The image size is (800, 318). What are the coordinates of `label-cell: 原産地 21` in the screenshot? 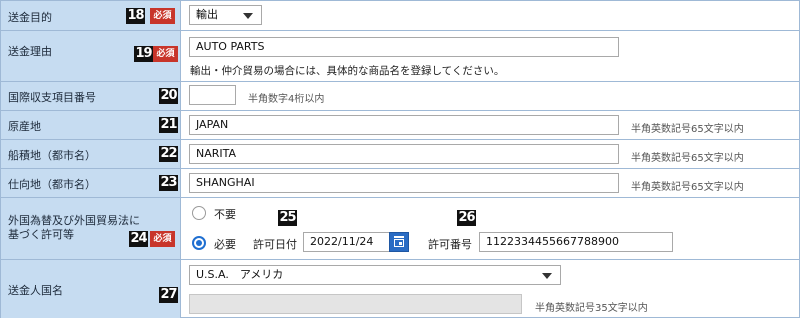 It's located at (91, 125).